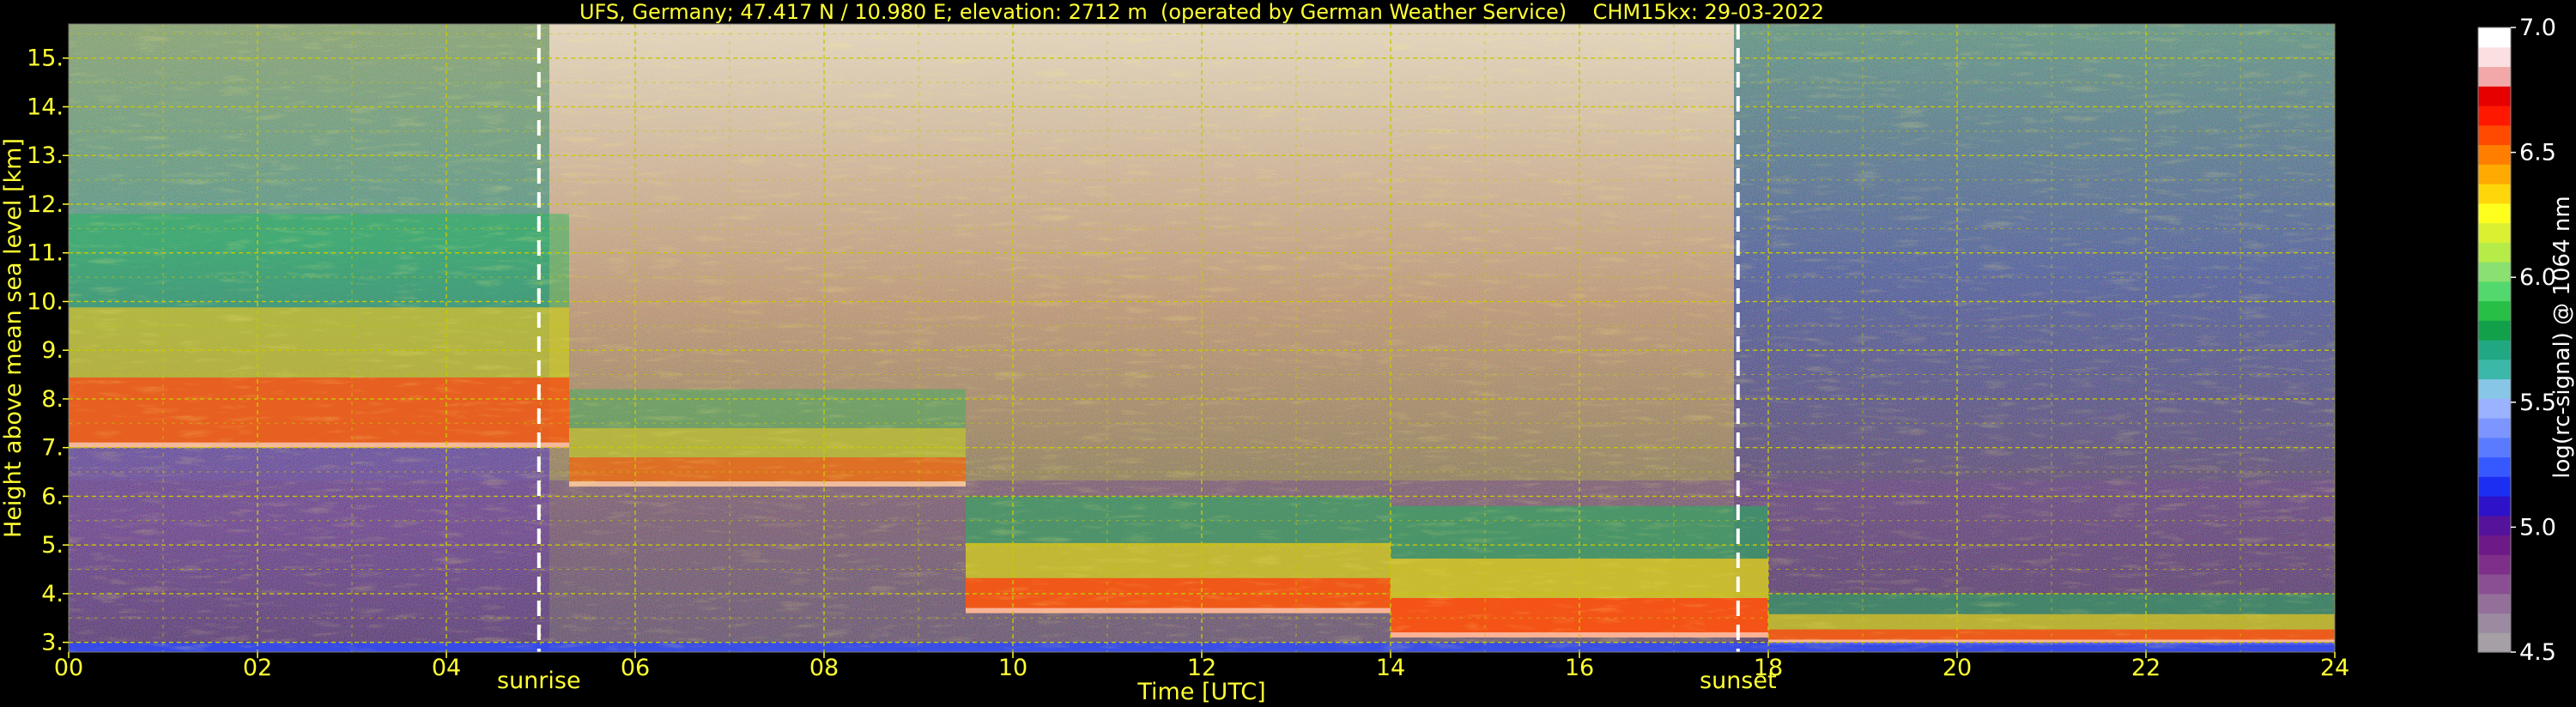 The width and height of the screenshot is (2576, 707). Describe the element at coordinates (45, 59) in the screenshot. I see `y-tick-label: 15.` at that location.